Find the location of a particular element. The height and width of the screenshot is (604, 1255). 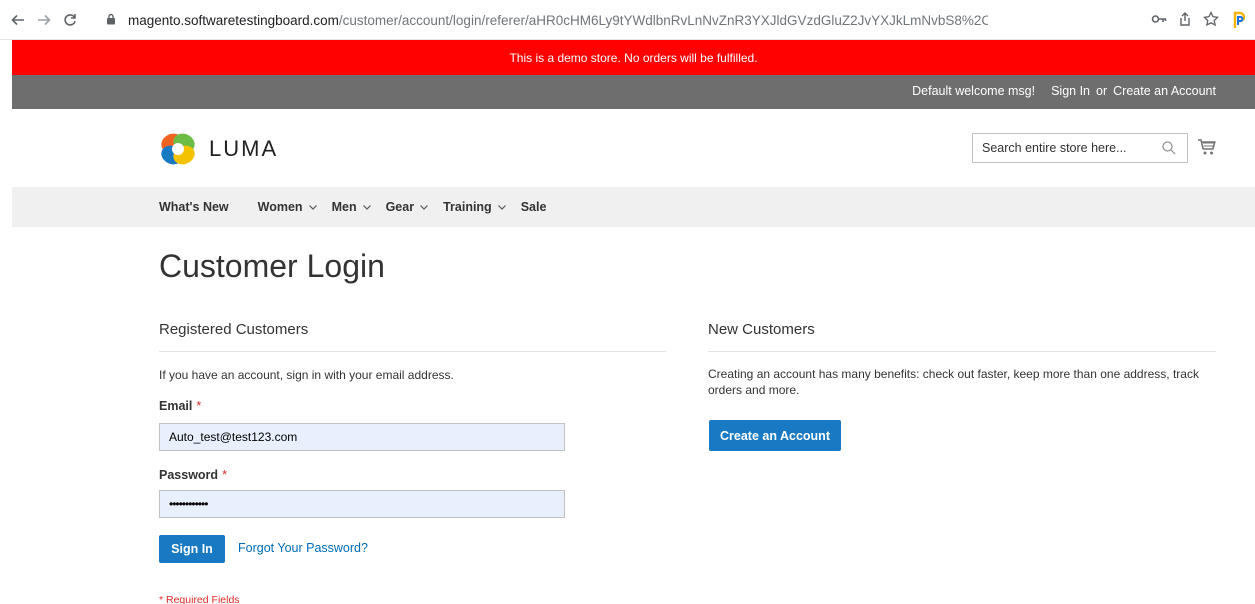

luma-logo-icon is located at coordinates (178, 149).